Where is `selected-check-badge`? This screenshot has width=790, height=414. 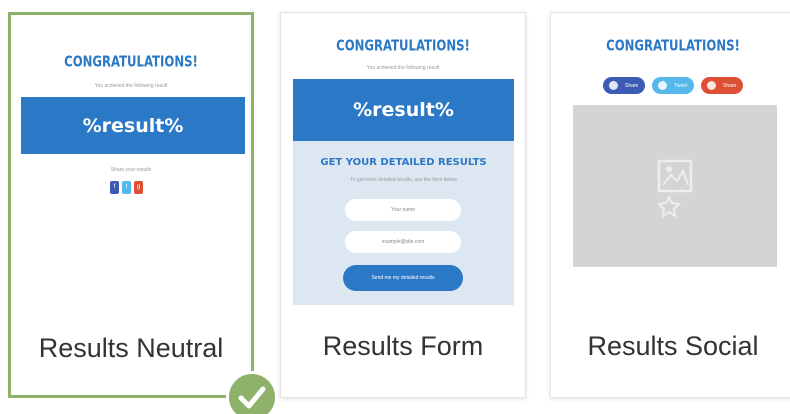
selected-check-badge is located at coordinates (252, 392).